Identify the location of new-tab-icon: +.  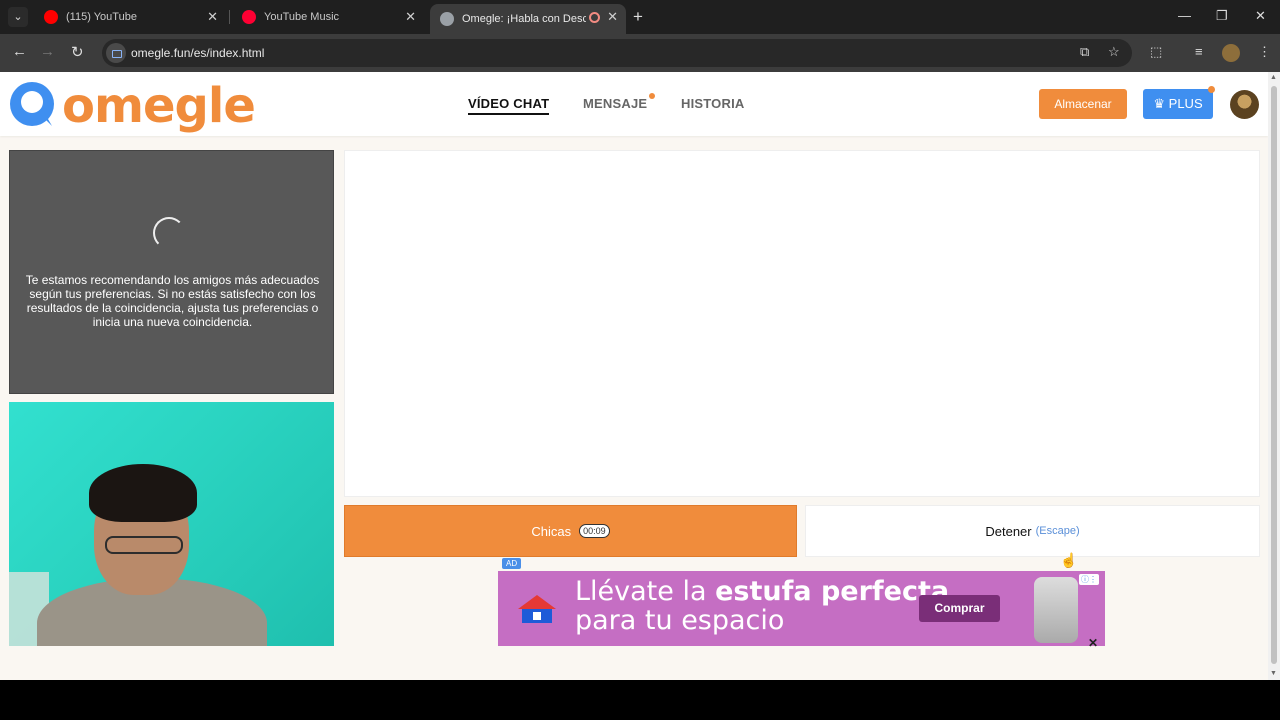
(638, 17).